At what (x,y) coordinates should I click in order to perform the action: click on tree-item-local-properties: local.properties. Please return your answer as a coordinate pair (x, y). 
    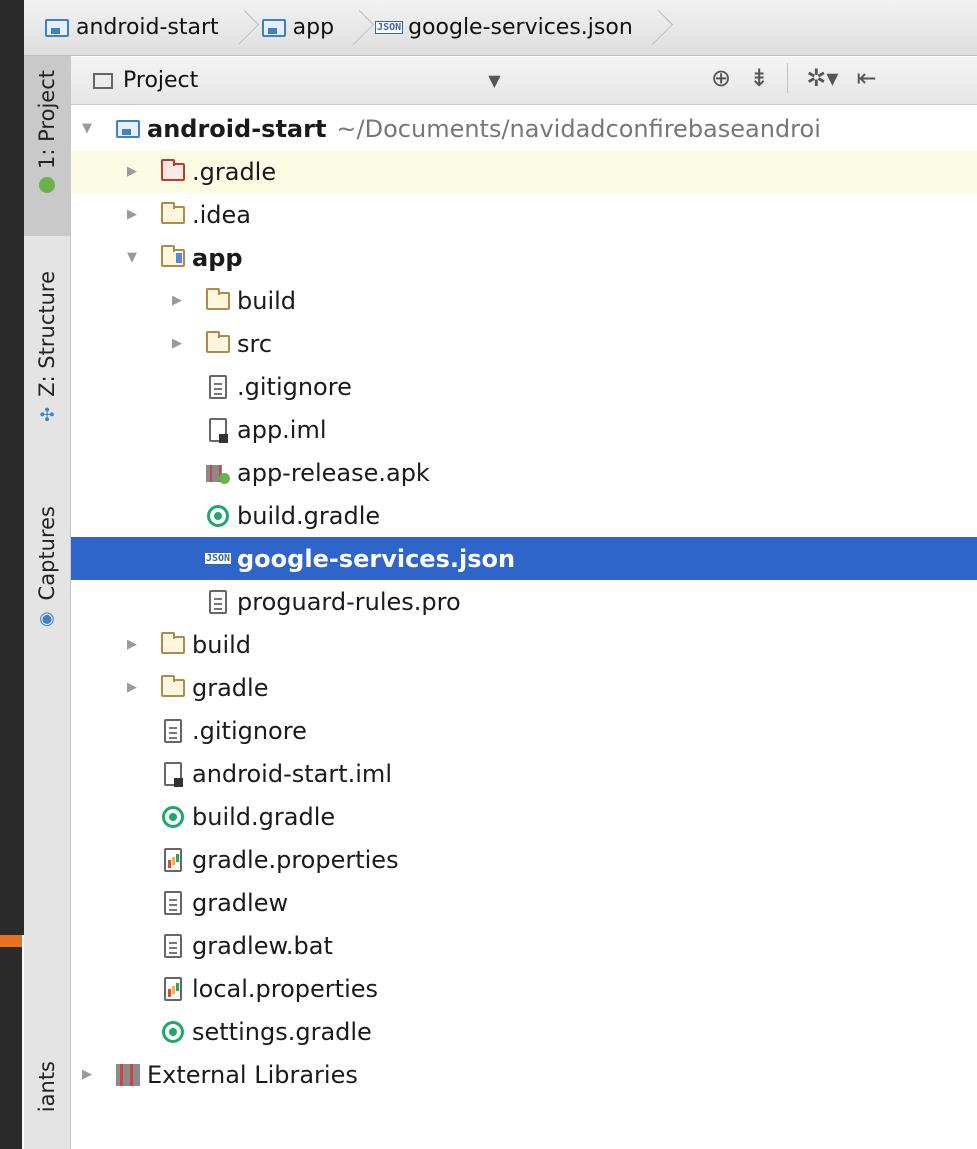
    Looking at the image, I should click on (524, 988).